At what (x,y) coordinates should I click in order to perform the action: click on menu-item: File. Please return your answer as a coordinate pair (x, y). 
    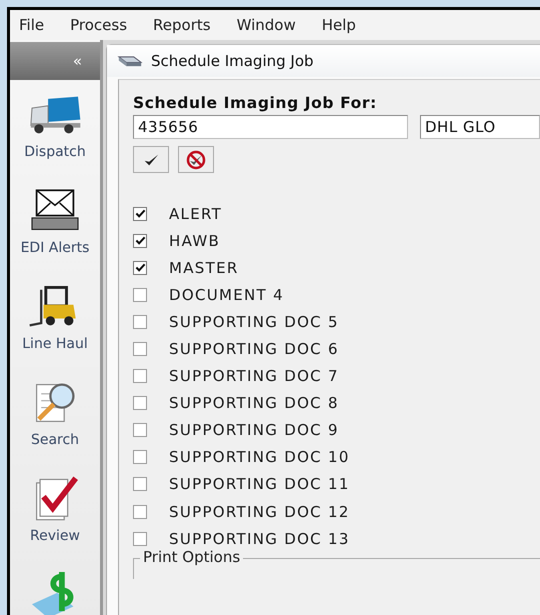
    Looking at the image, I should click on (31, 25).